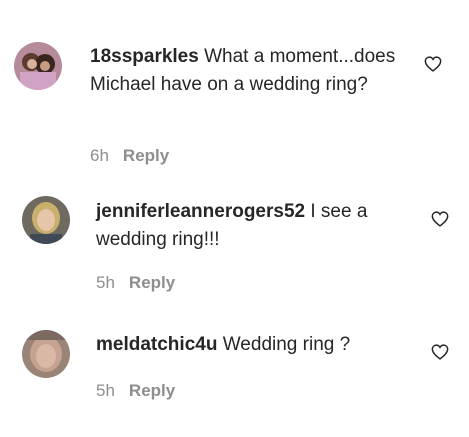 This screenshot has height=437, width=469. I want to click on comment-meta: 6h Reply, so click(129, 156).